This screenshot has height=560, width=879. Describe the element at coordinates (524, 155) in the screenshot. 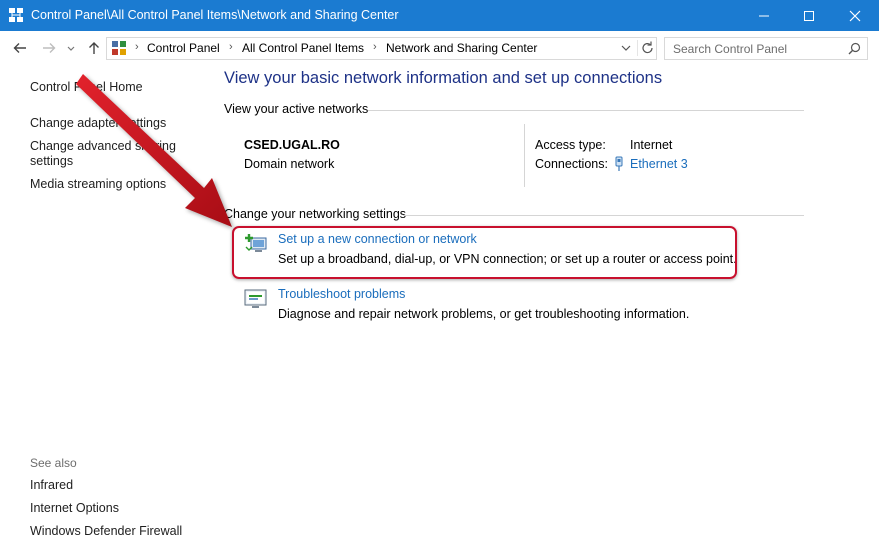

I see `vertical-divider` at that location.